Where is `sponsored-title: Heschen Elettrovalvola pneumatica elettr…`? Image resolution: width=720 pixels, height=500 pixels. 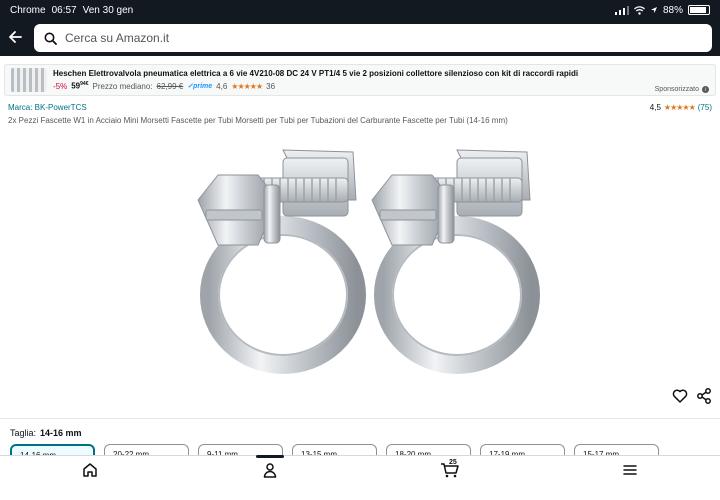 sponsored-title: Heschen Elettrovalvola pneumatica elettr… is located at coordinates (354, 73).